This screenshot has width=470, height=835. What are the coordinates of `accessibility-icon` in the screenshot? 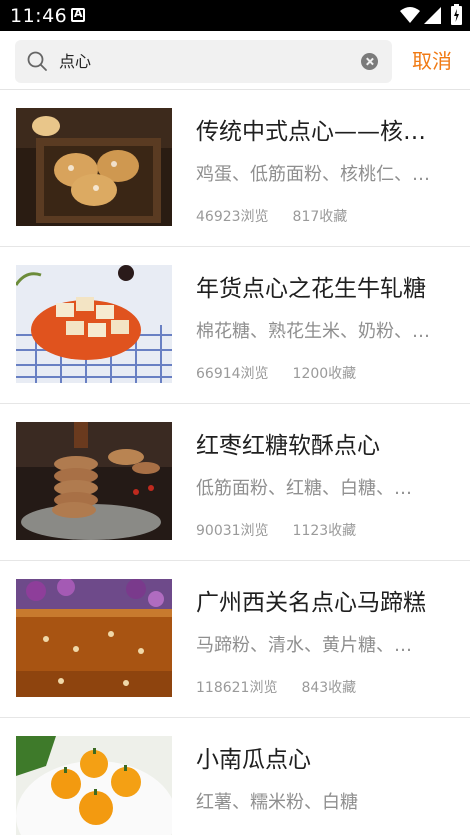 It's located at (78, 14).